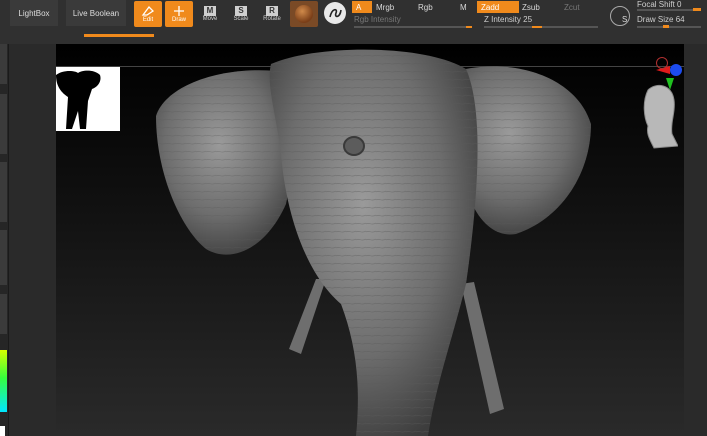 Image resolution: width=707 pixels, height=436 pixels. What do you see at coordinates (656, 4) in the screenshot?
I see `focal-shift-label: Focal Shift` at bounding box center [656, 4].